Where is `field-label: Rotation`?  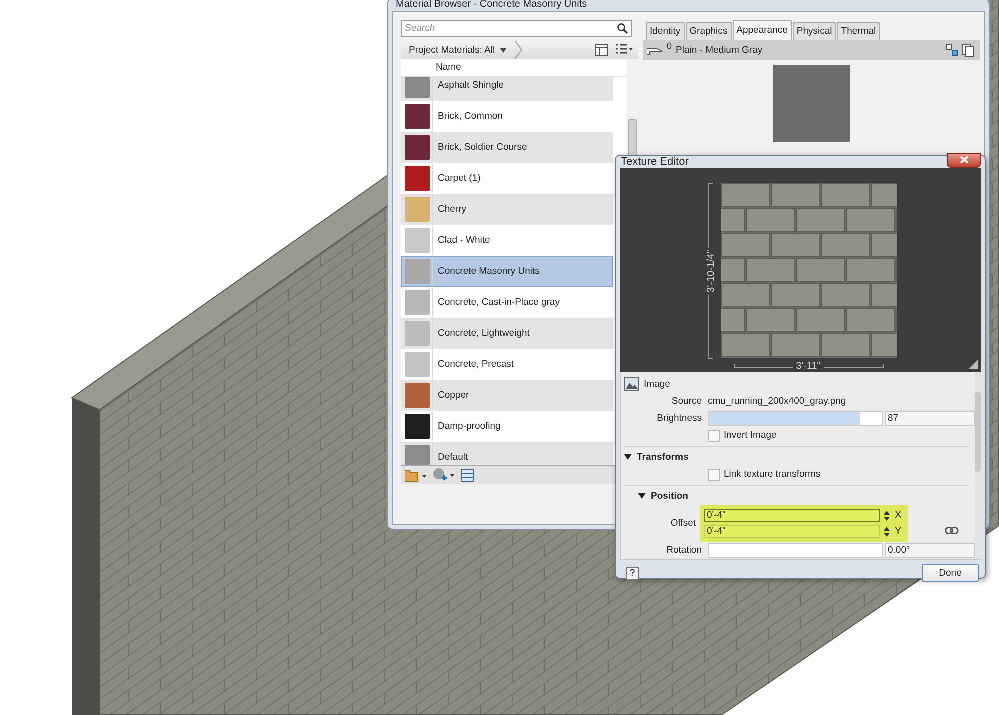
field-label: Rotation is located at coordinates (684, 550).